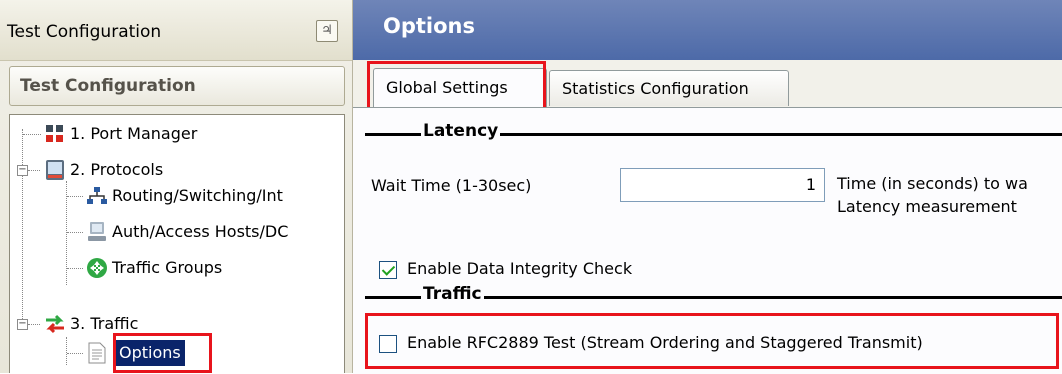  I want to click on tab-statistics-configuration: Statistics Configuration, so click(669, 88).